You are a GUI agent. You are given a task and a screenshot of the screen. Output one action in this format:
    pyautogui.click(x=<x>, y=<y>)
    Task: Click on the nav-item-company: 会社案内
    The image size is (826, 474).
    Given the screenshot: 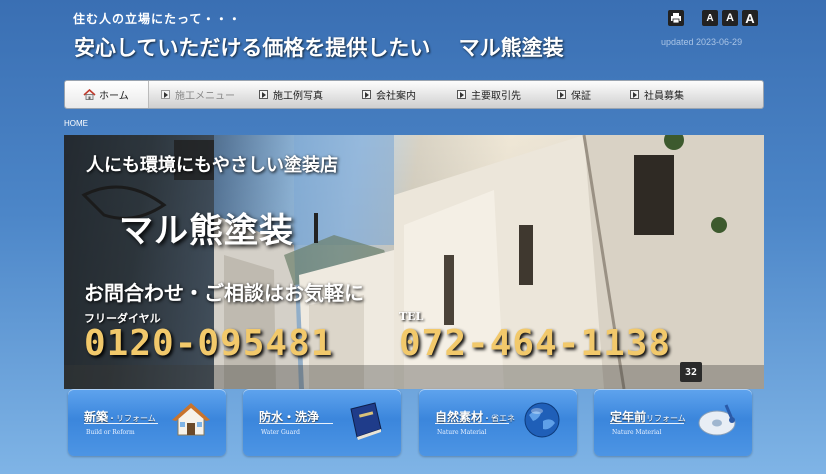 What is the action you would take?
    pyautogui.click(x=397, y=94)
    